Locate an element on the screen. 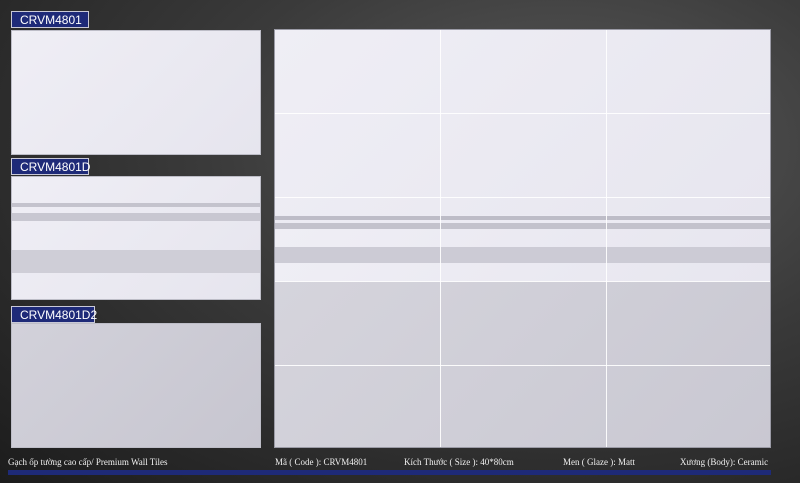  wall-grey-band is located at coordinates (522, 255).